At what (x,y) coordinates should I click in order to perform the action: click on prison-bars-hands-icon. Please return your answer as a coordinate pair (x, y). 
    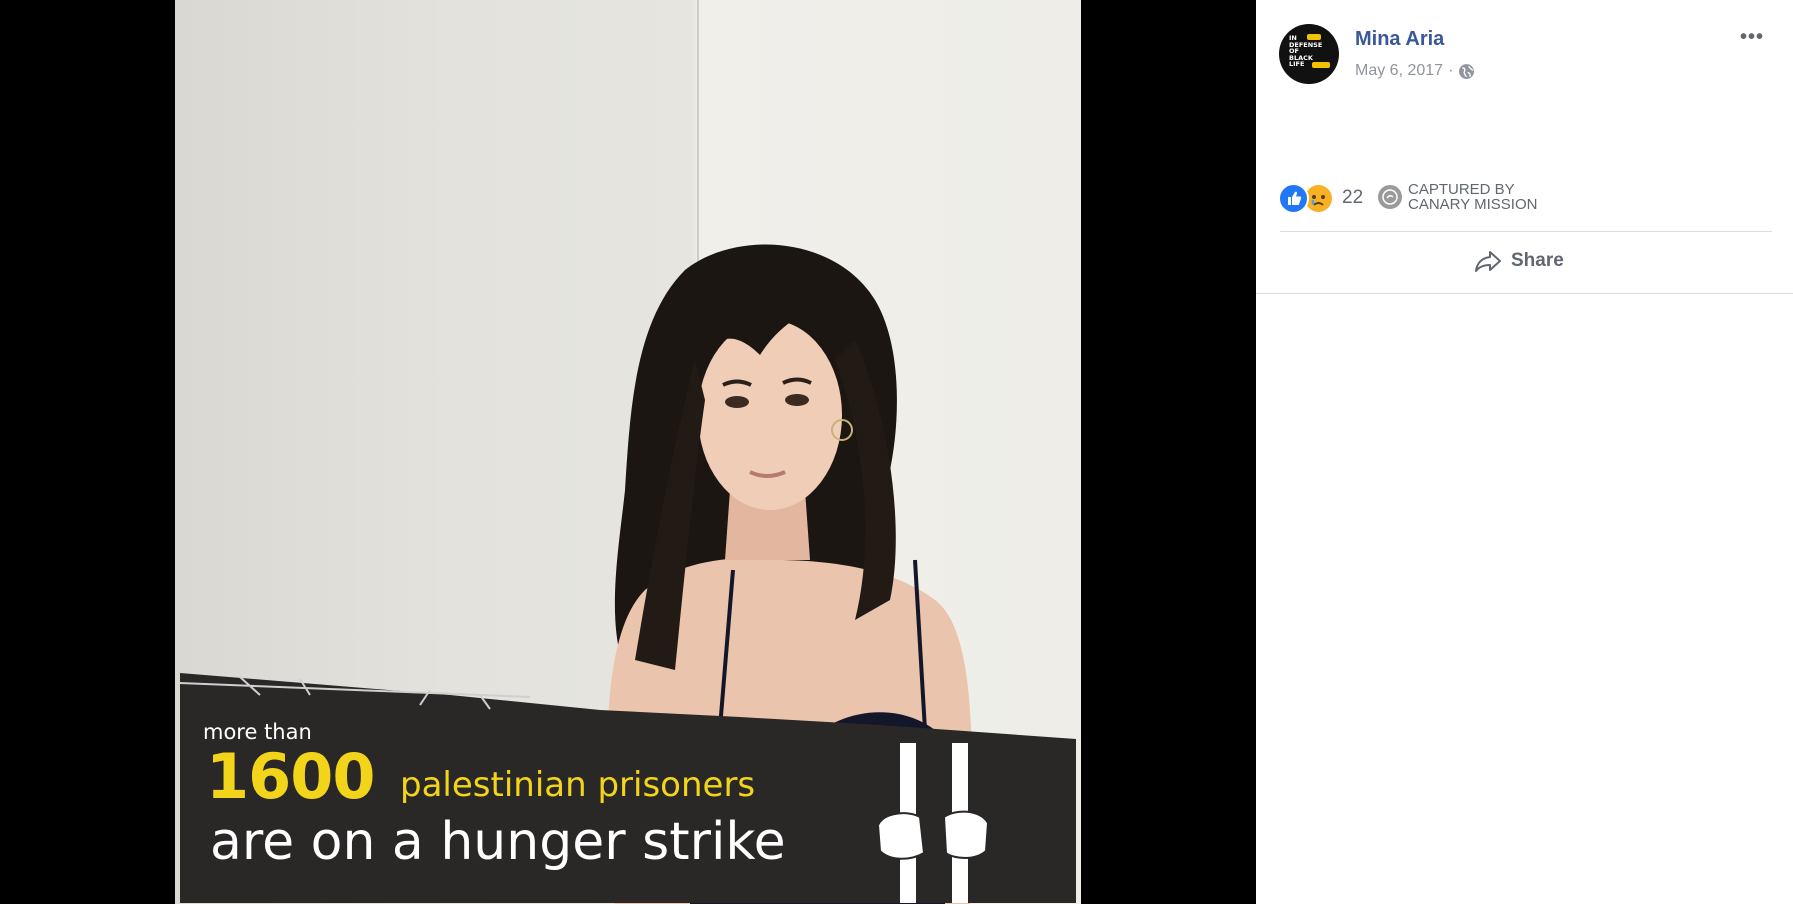
    Looking at the image, I should click on (933, 823).